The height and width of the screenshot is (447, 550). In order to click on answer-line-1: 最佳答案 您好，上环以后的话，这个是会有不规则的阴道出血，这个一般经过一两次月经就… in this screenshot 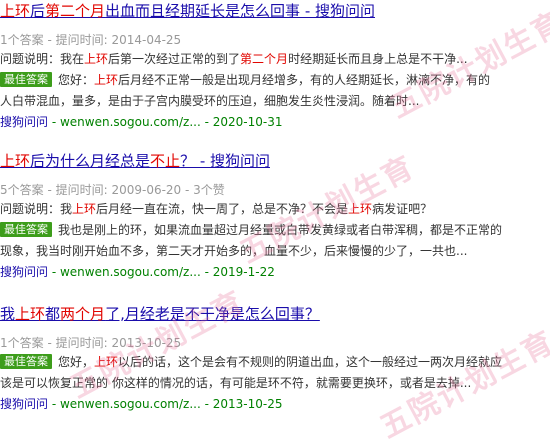, I will do `click(275, 362)`.